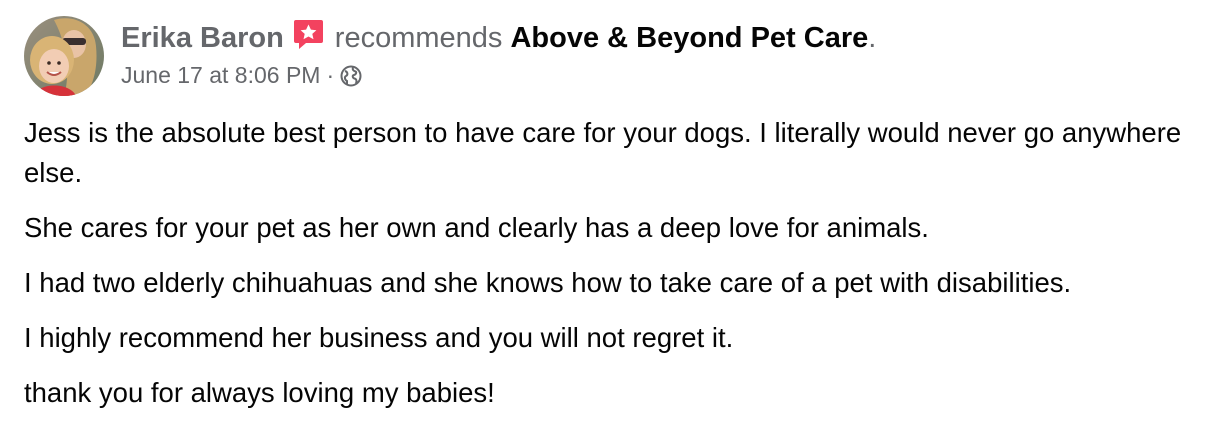 Image resolution: width=1218 pixels, height=428 pixels. What do you see at coordinates (661, 75) in the screenshot?
I see `post-meta: June 17 at 8:06 PM ·` at bounding box center [661, 75].